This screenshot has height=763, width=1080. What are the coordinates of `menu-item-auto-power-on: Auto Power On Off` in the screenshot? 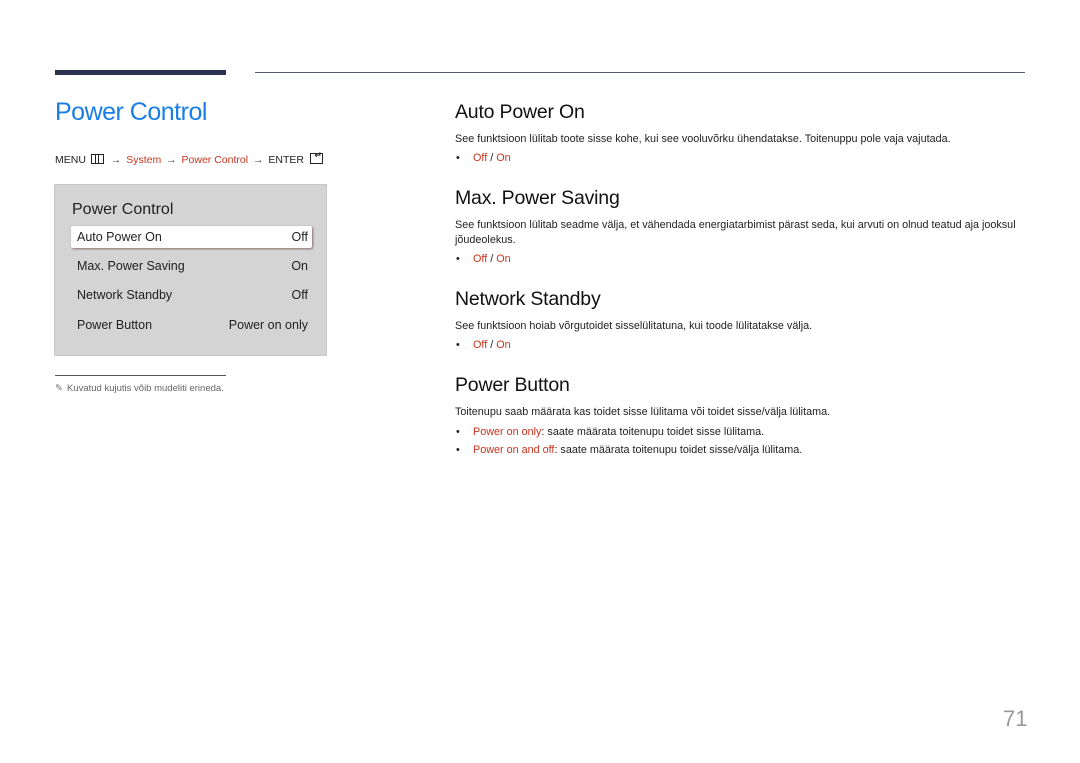 It's located at (191, 237).